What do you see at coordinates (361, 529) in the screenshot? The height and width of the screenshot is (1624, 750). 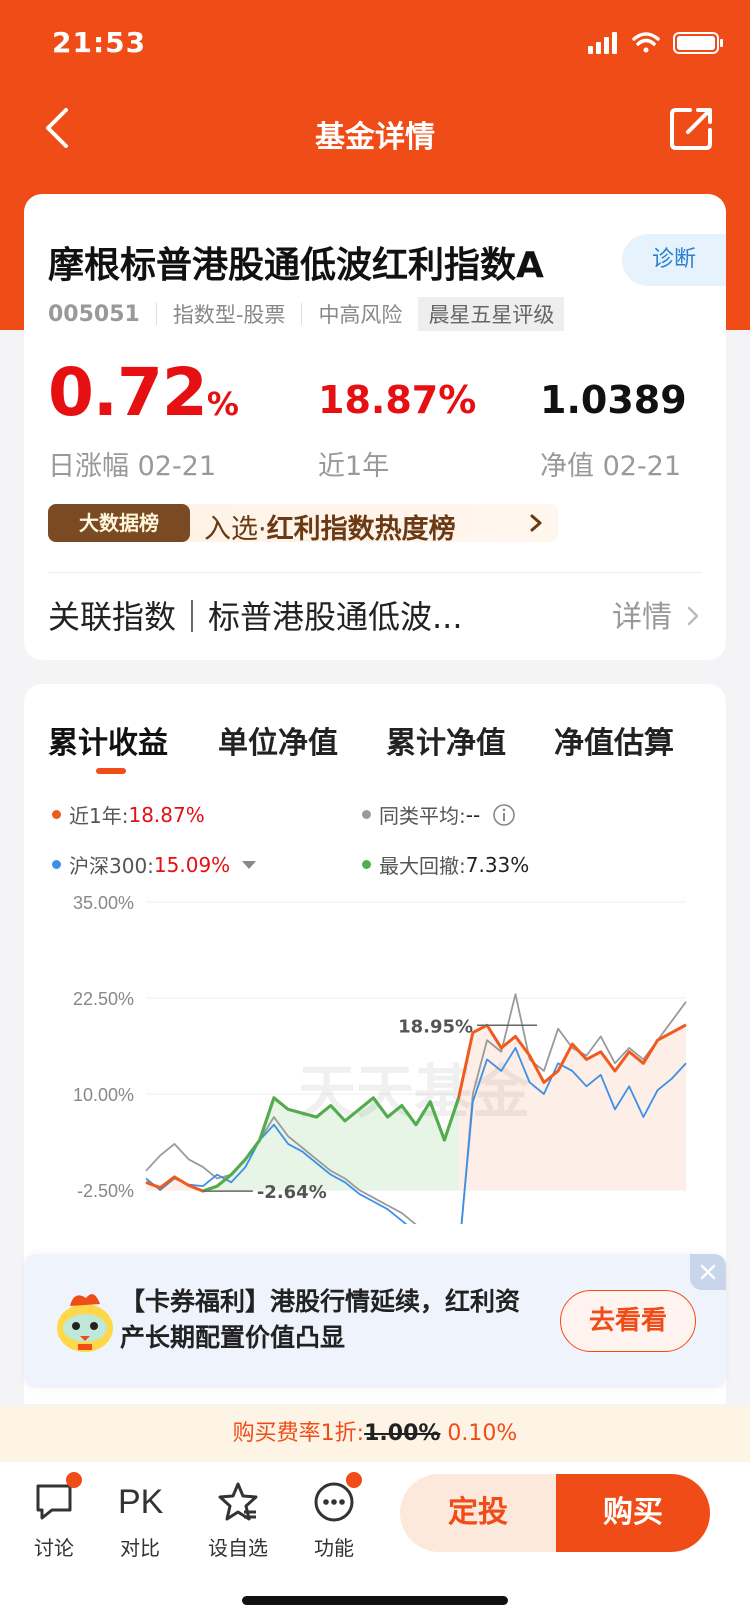 I see `rank-name: 红利指数热度榜` at bounding box center [361, 529].